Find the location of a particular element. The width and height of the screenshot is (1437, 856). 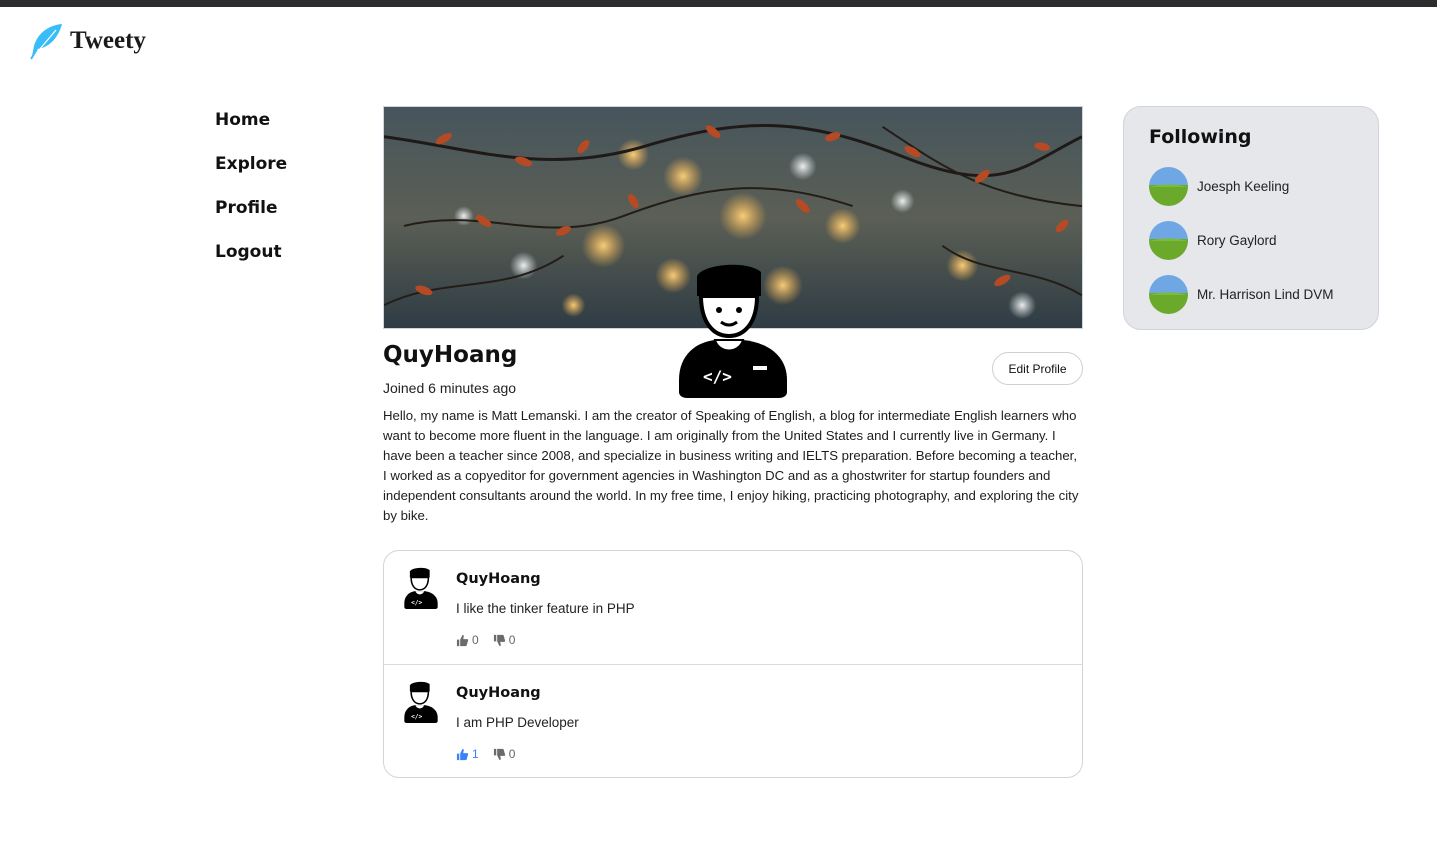

tweet-body: I am PHP Developer is located at coordinates (517, 722).